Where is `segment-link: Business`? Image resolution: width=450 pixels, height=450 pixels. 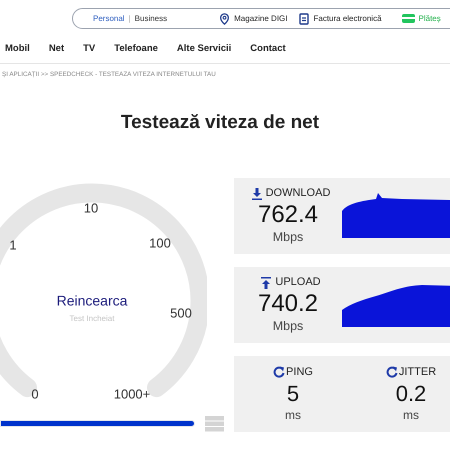
segment-link: Business is located at coordinates (151, 18).